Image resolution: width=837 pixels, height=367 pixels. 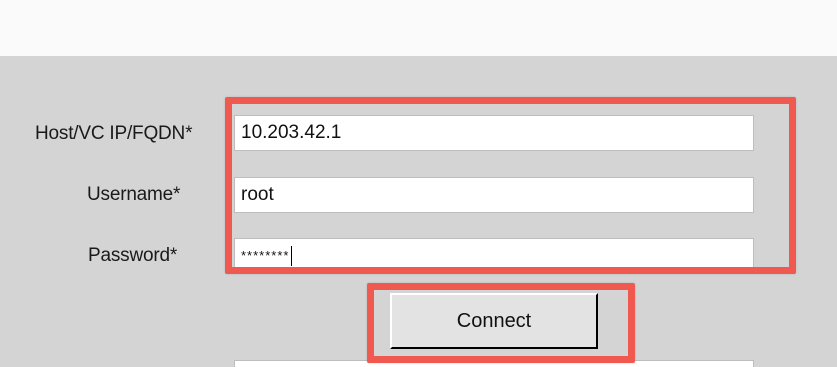 What do you see at coordinates (114, 133) in the screenshot?
I see `host-label: Host/VC IP/FQDN*` at bounding box center [114, 133].